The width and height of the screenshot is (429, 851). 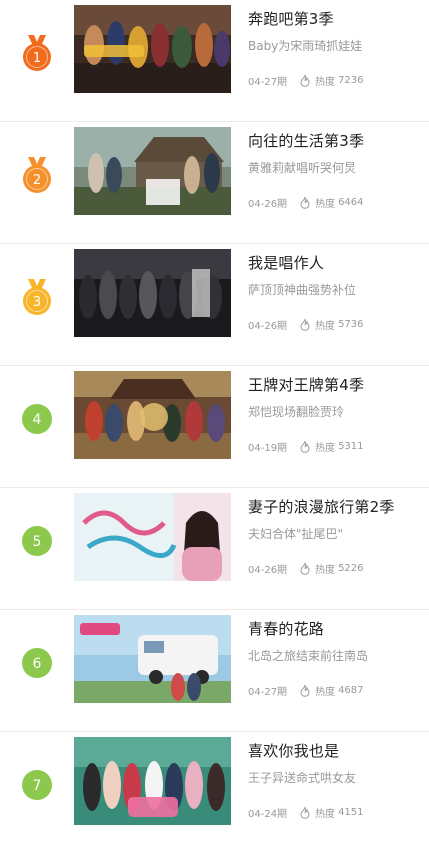 I want to click on list-item: 2 向往的生活第3季 黄雅莉献唱听哭何炅 04-26期 热度 6464, so click(x=214, y=183).